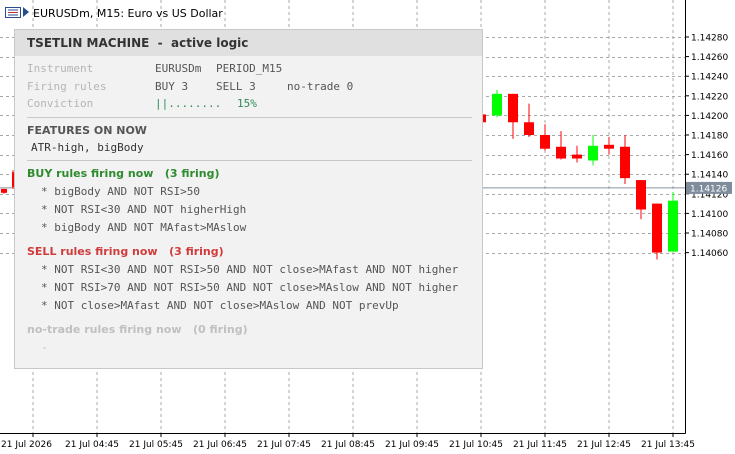 Image resolution: width=735 pixels, height=454 pixels. Describe the element at coordinates (668, 445) in the screenshot. I see `time-tick-label: 21 Jul 13:45` at that location.